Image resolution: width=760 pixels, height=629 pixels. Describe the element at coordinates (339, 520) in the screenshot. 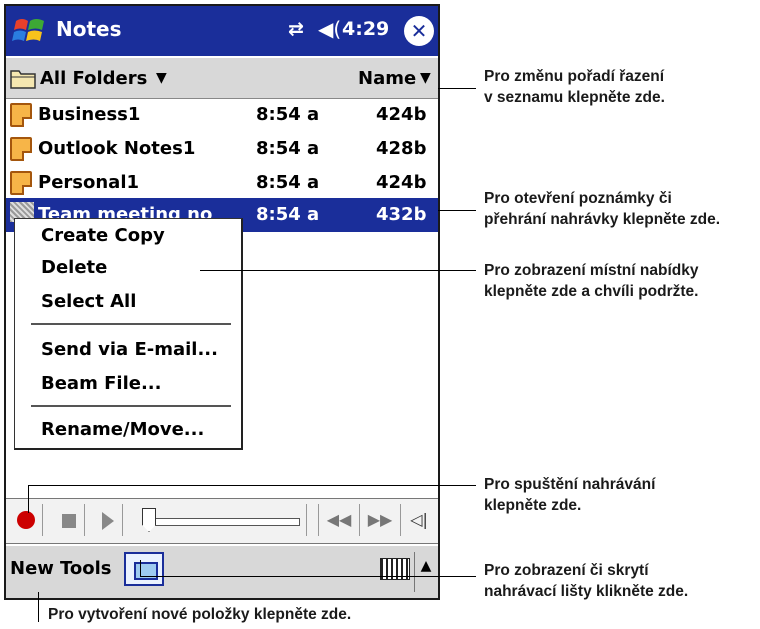

I see `previous-icon: ◀◀` at that location.